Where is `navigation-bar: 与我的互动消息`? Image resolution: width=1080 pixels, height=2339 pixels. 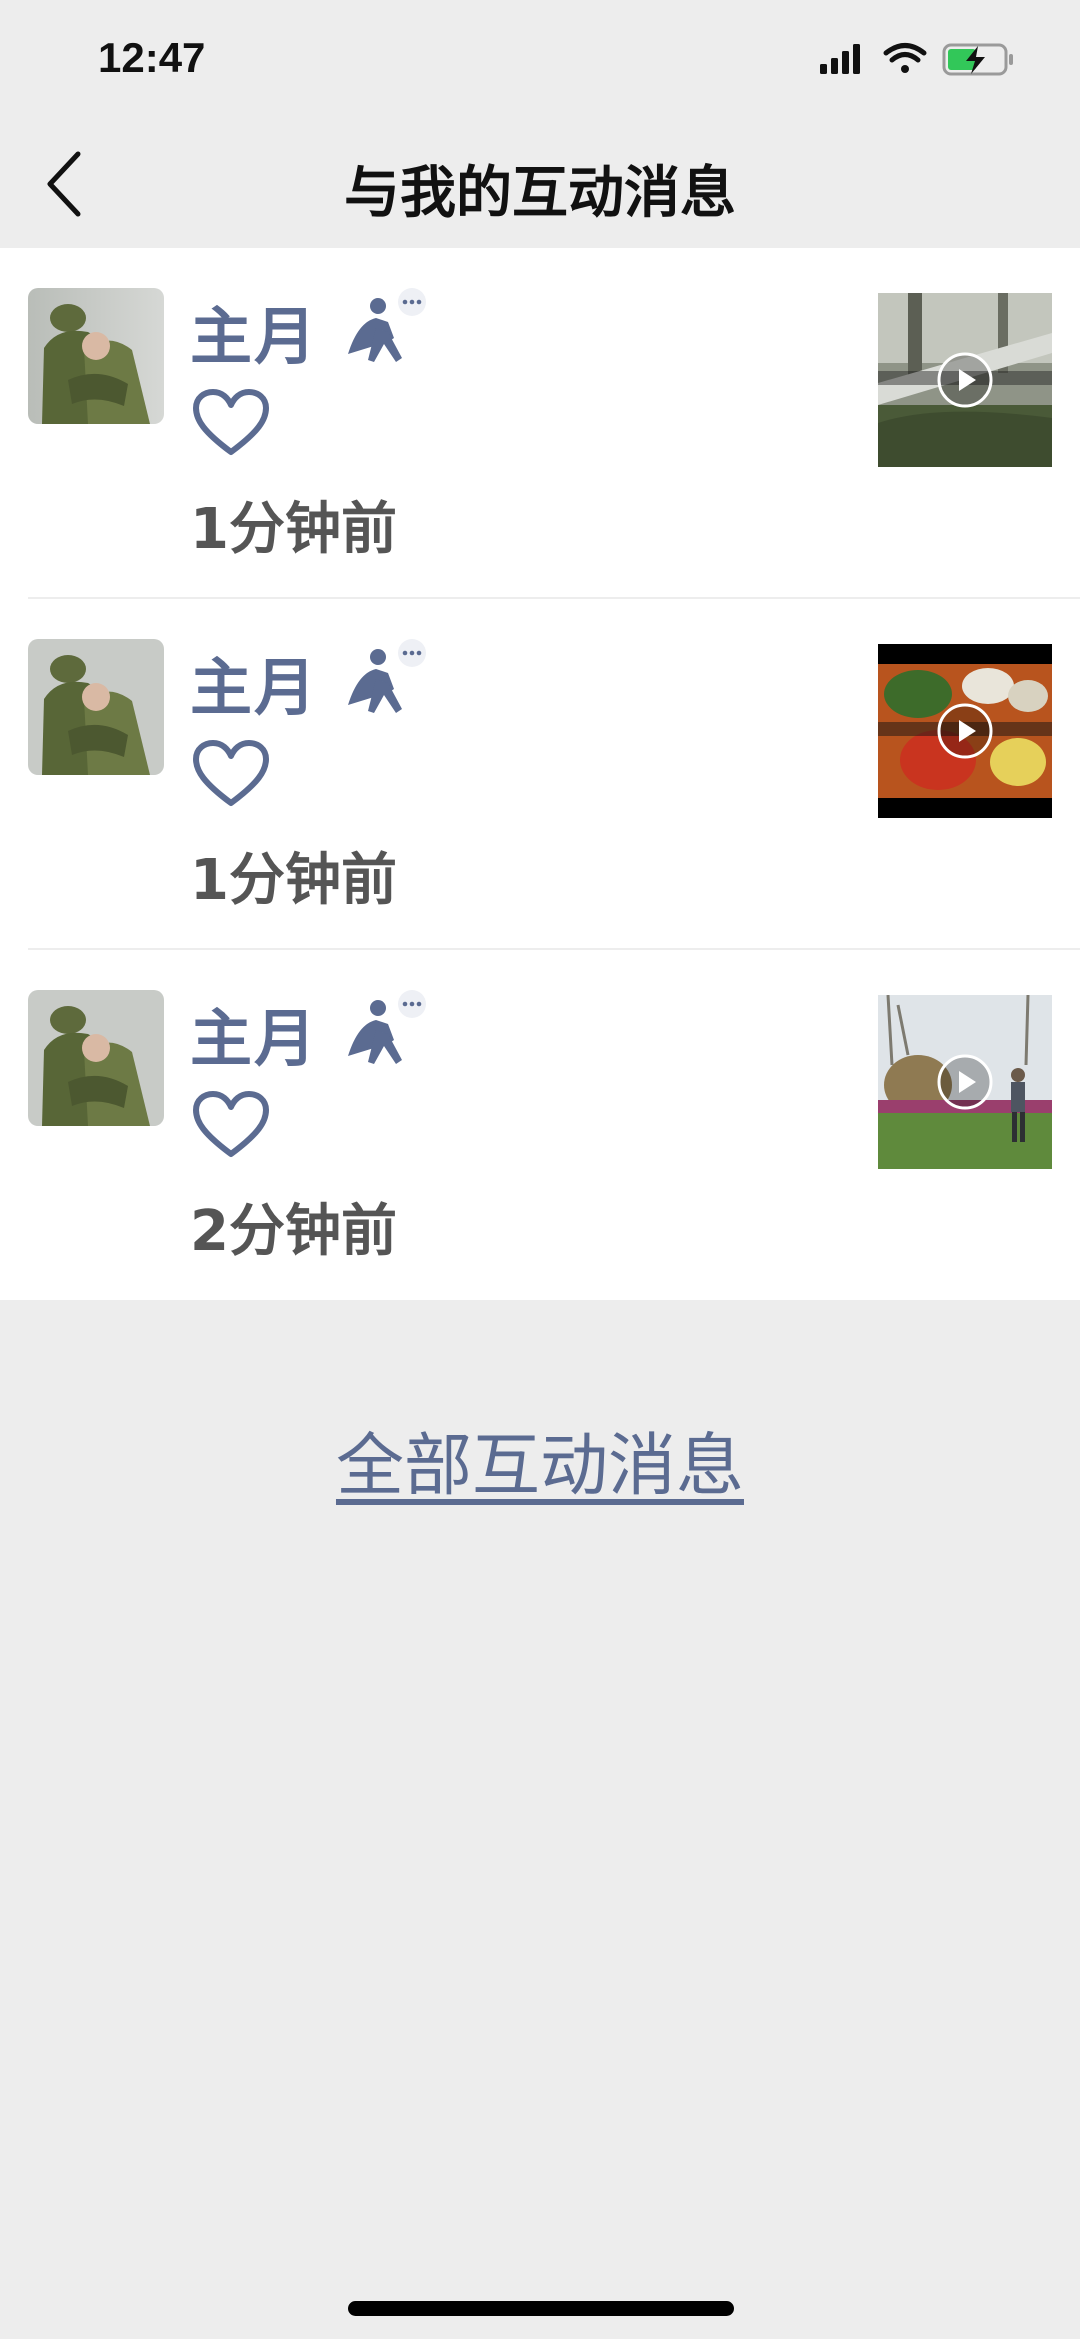 navigation-bar: 与我的互动消息 is located at coordinates (540, 184).